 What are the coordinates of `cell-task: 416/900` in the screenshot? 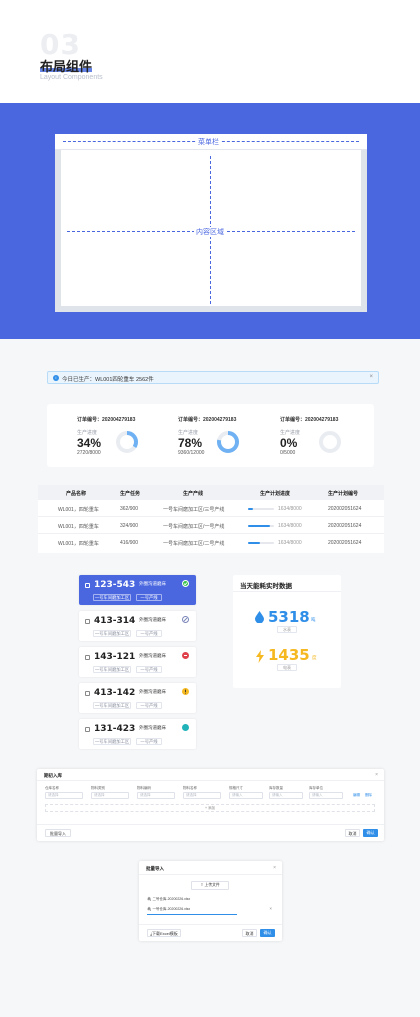 It's located at (129, 543).